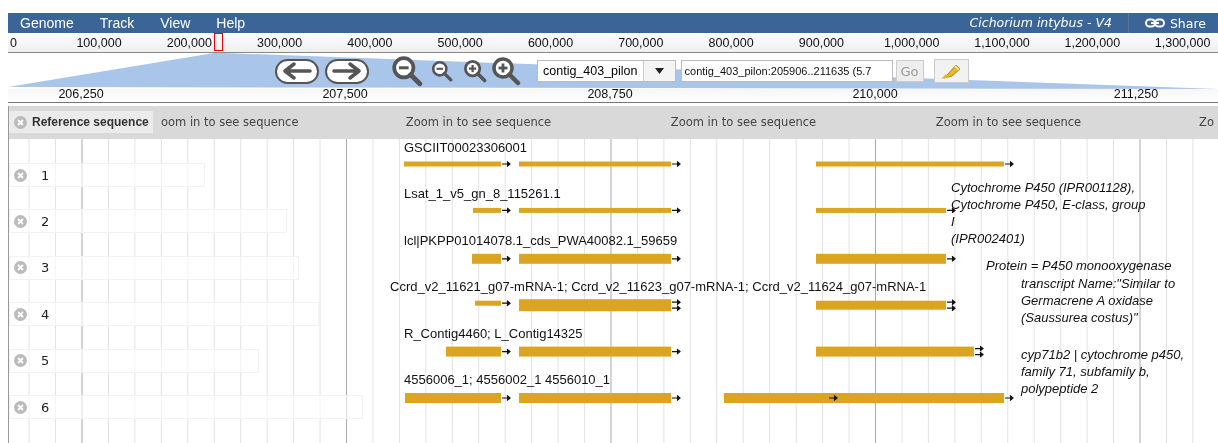 This screenshot has height=443, width=1218. What do you see at coordinates (482, 194) in the screenshot?
I see `feature-label: Lsat_1_v5_gn_8_115261.1` at bounding box center [482, 194].